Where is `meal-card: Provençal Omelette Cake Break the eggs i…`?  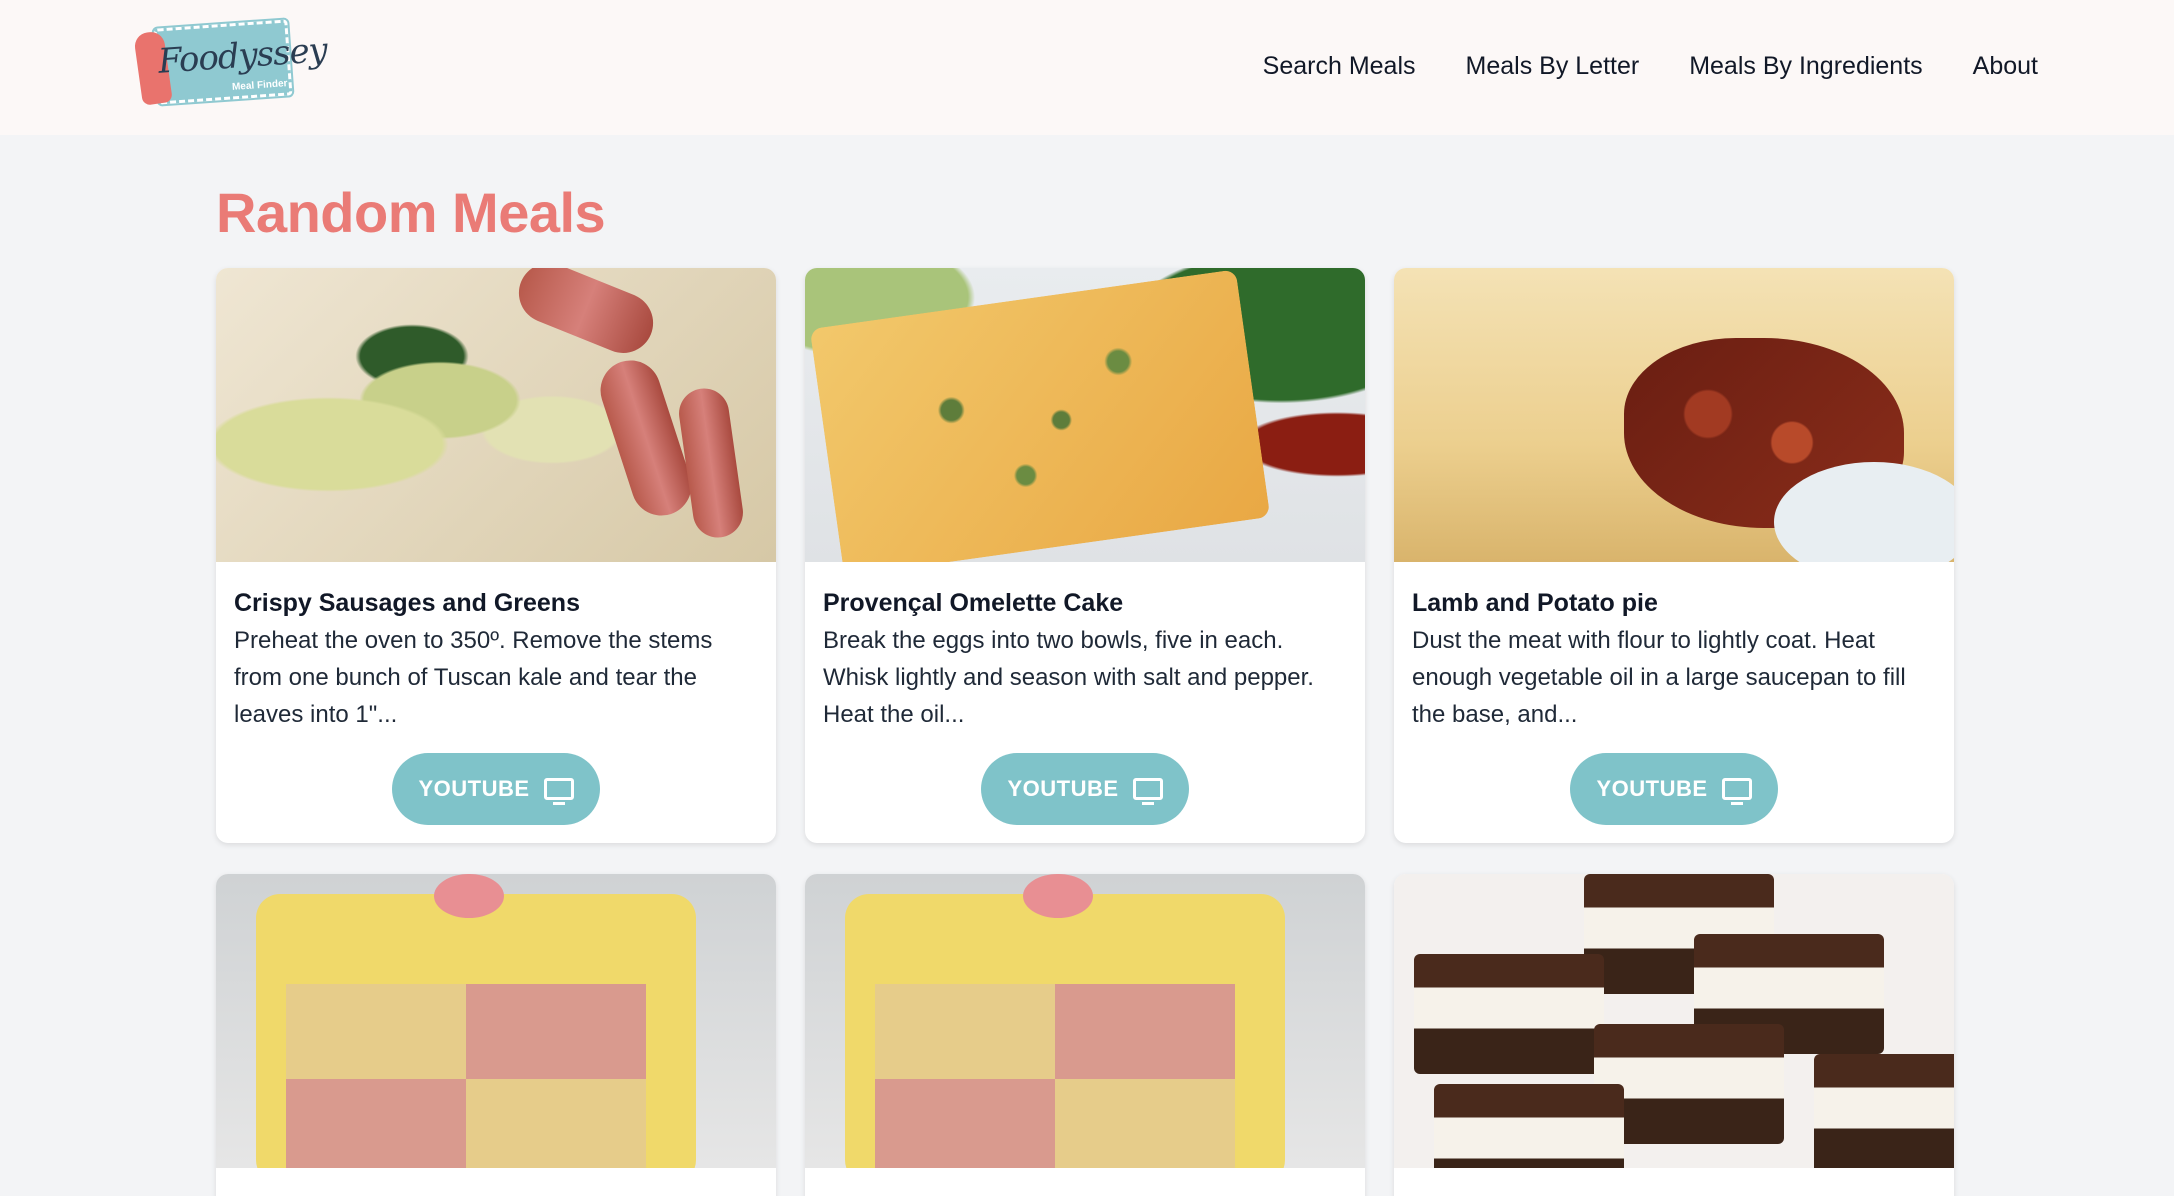
meal-card: Provençal Omelette Cake Break the eggs i… is located at coordinates (1085, 555).